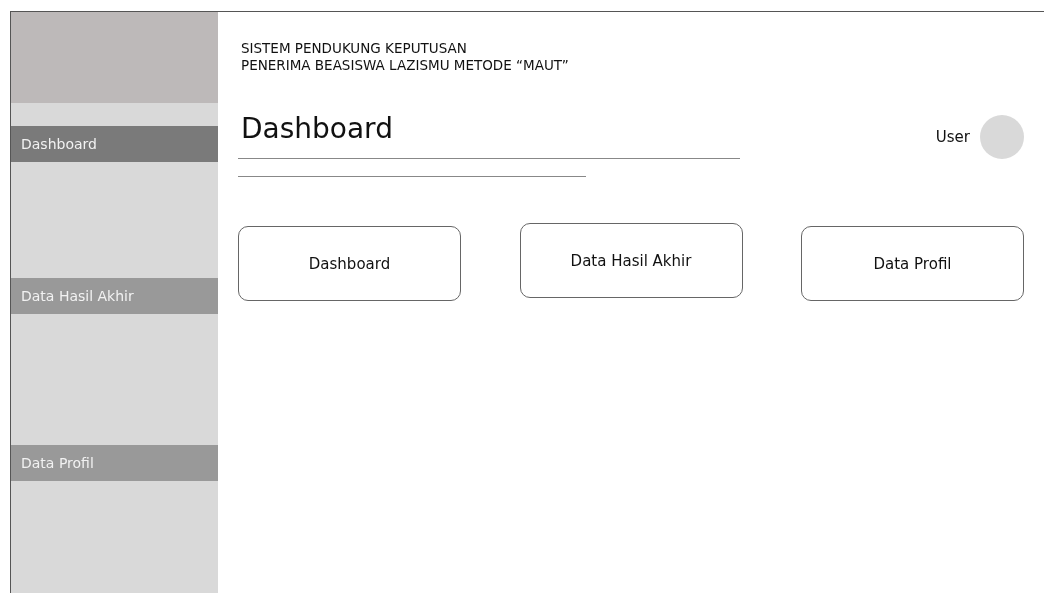 The image size is (1044, 593). I want to click on sidebar-item: Dashboard, so click(114, 144).